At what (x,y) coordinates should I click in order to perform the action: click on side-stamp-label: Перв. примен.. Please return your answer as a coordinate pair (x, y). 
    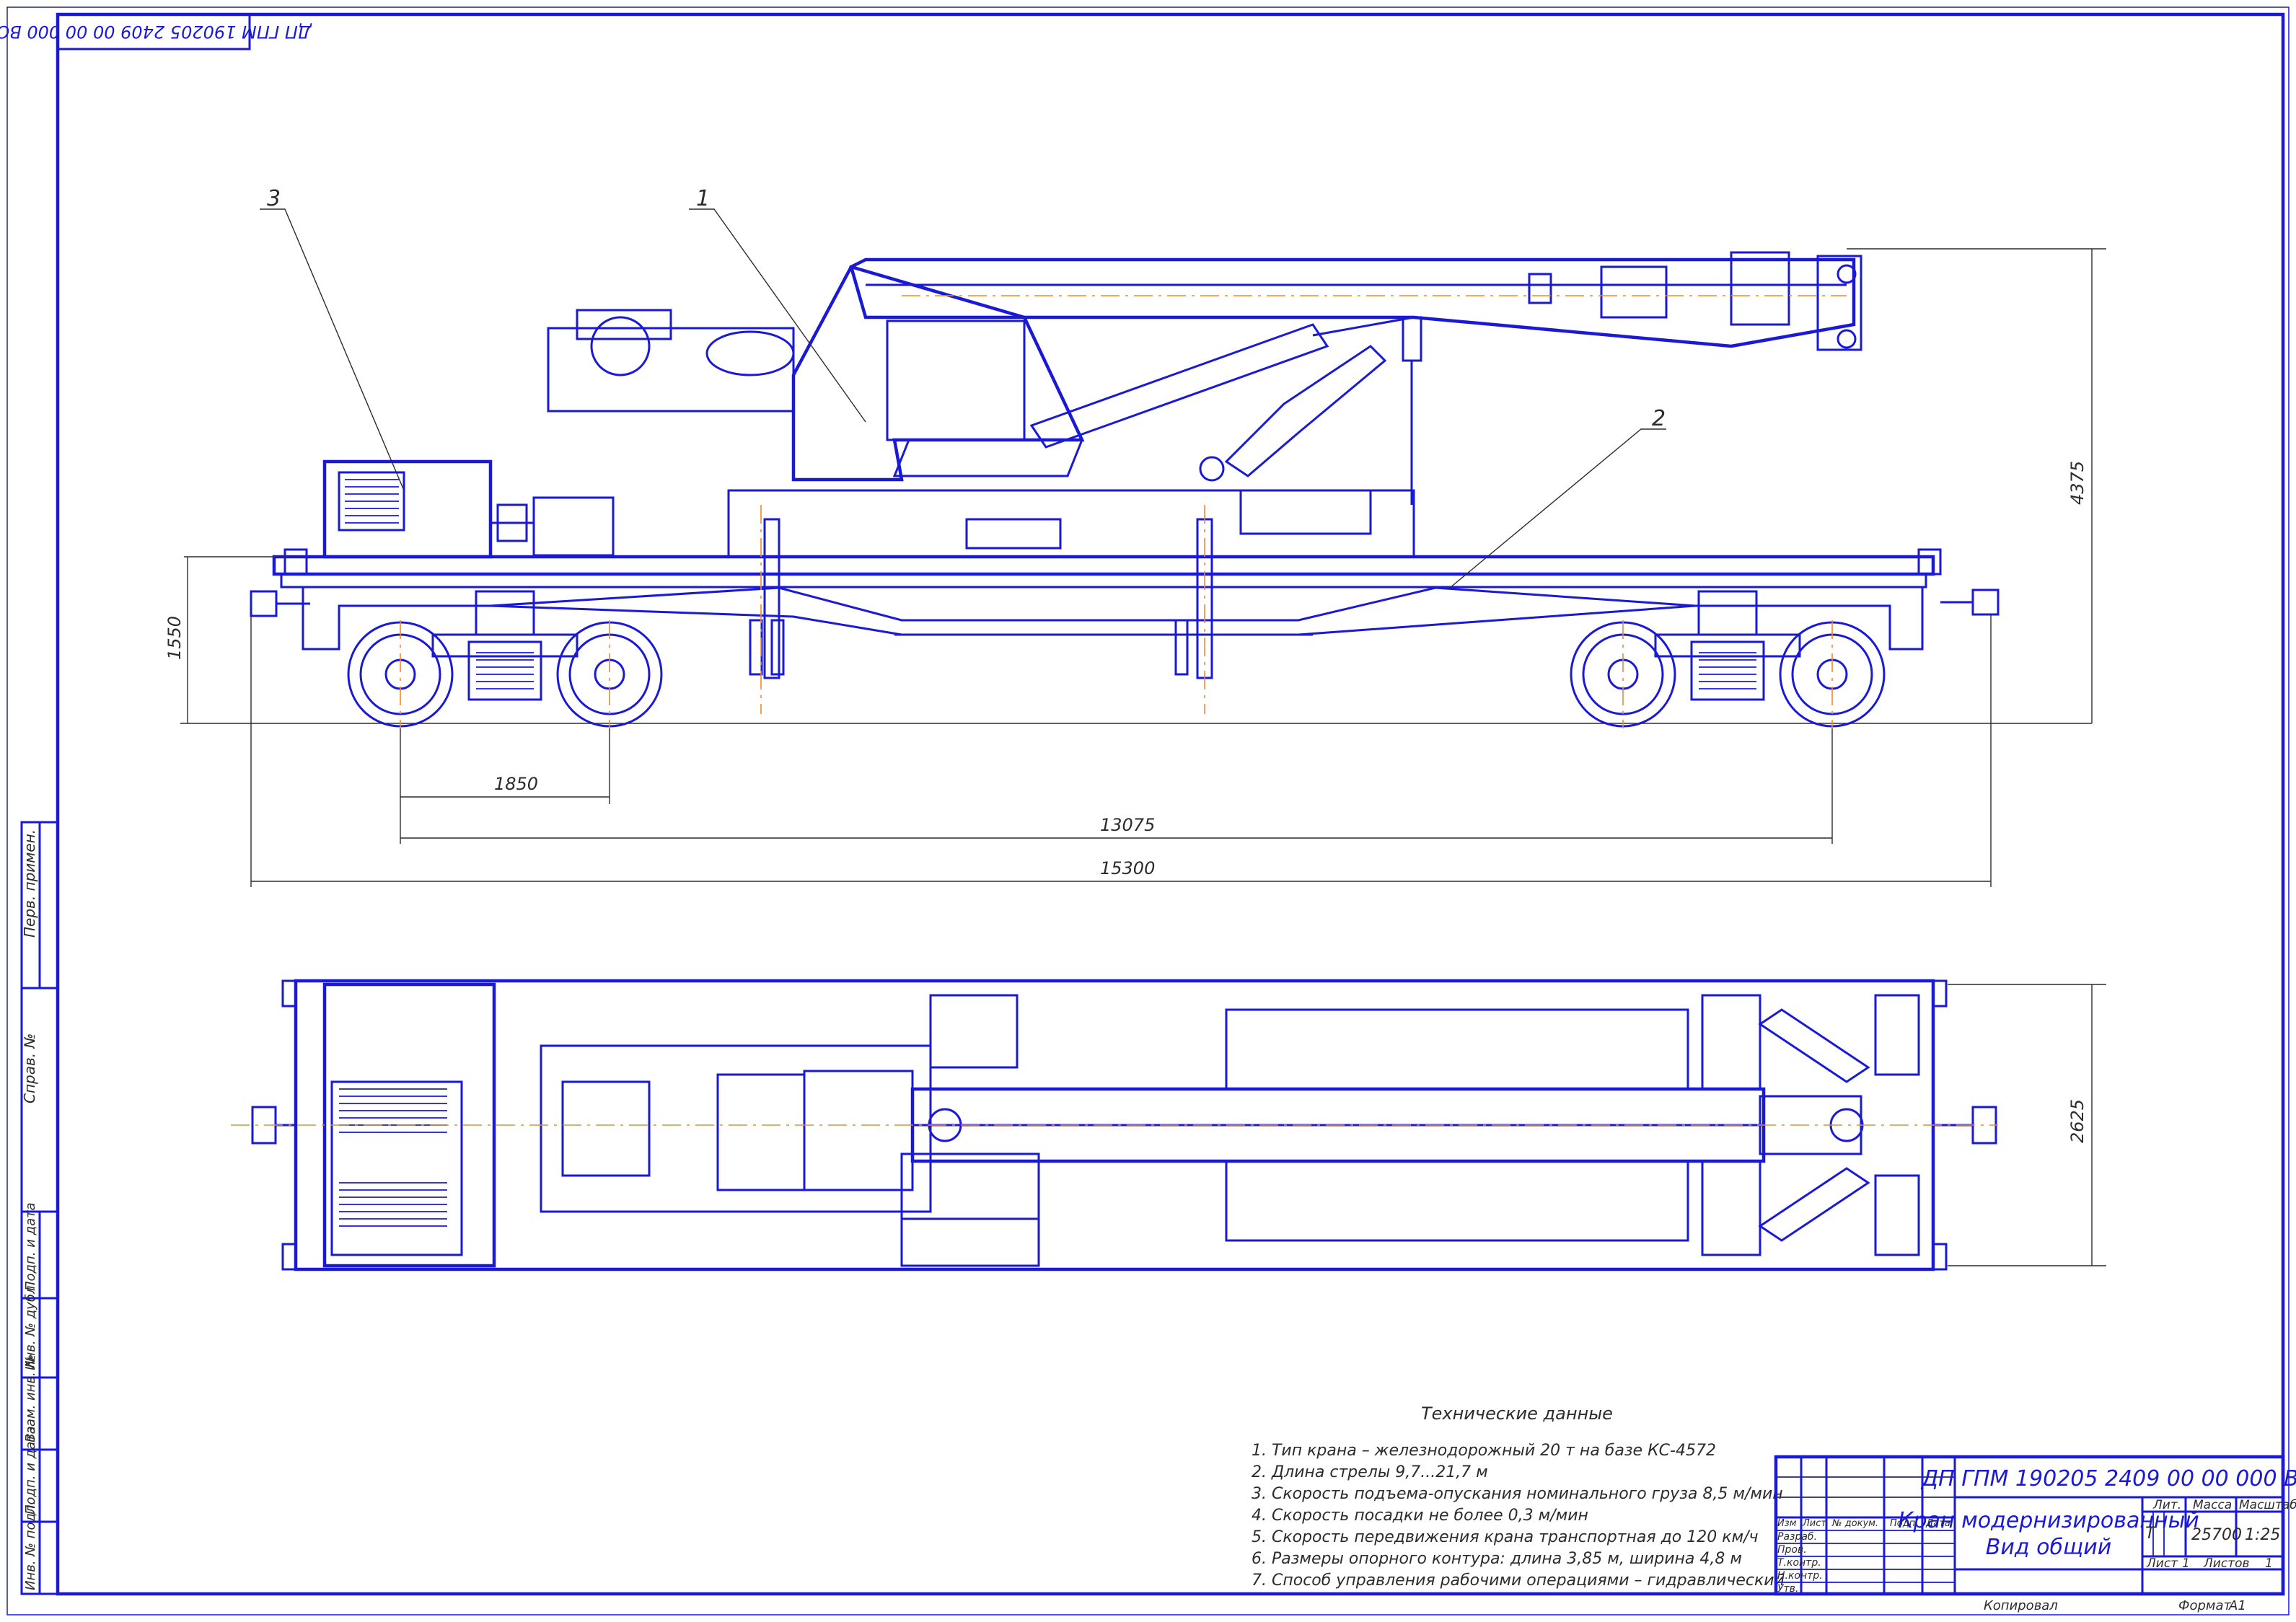
    Looking at the image, I should click on (30, 883).